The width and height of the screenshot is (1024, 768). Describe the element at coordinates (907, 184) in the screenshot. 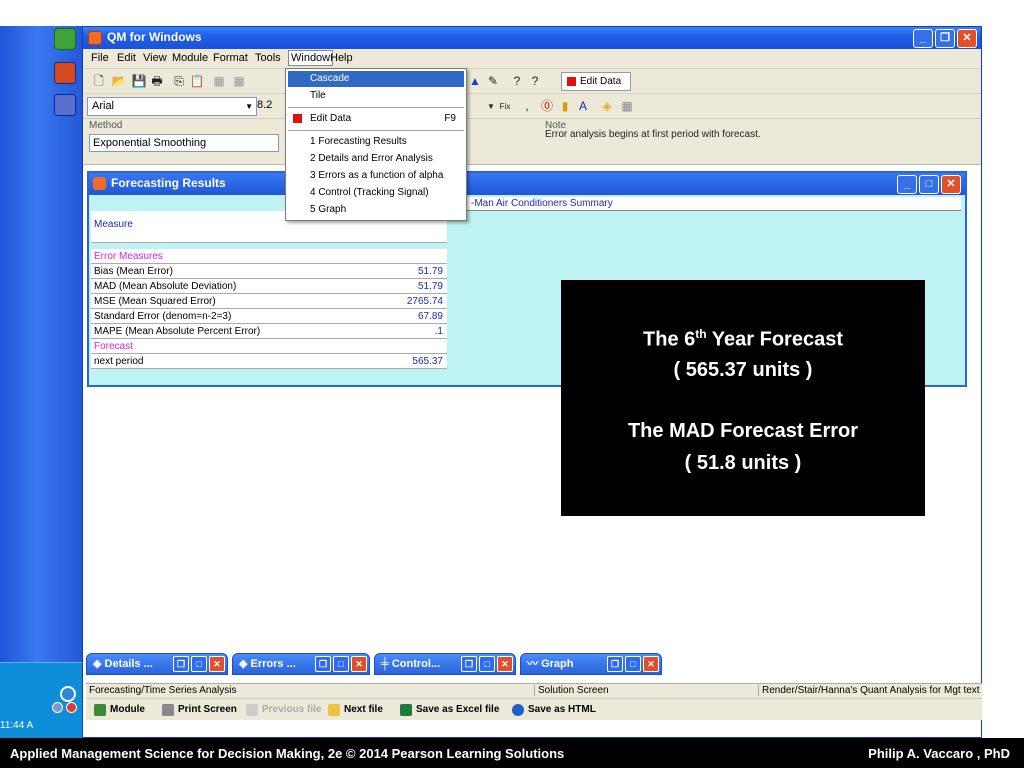

I see `results-minimize-button: _` at that location.